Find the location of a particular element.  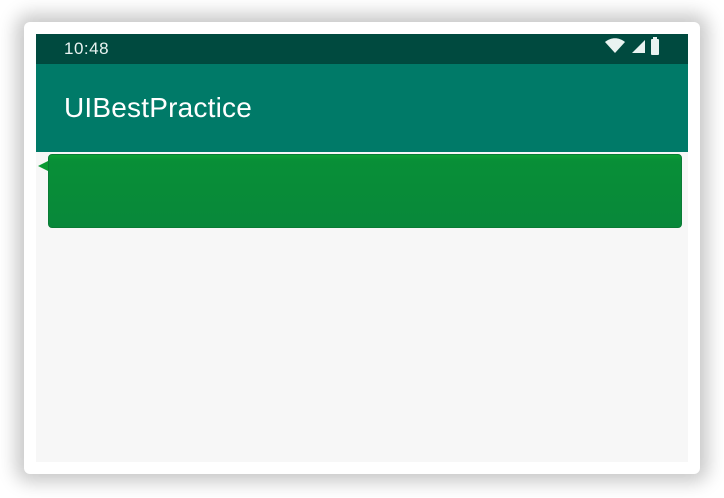

status-icons is located at coordinates (632, 48).